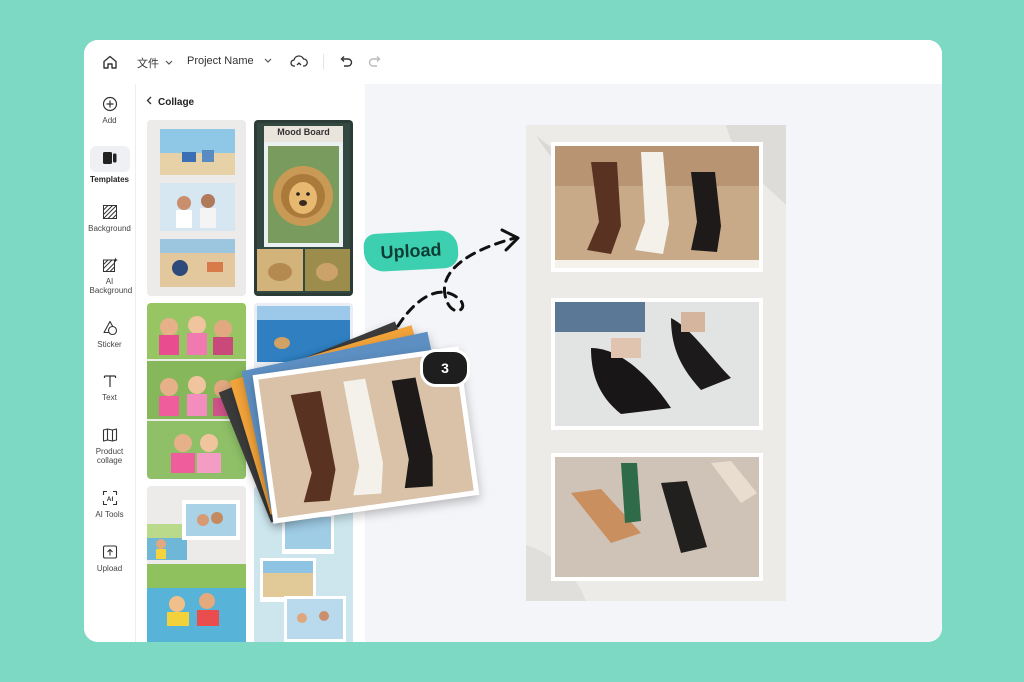 This screenshot has height=682, width=1024. Describe the element at coordinates (109, 568) in the screenshot. I see `sidebar-item-label: Upload` at that location.